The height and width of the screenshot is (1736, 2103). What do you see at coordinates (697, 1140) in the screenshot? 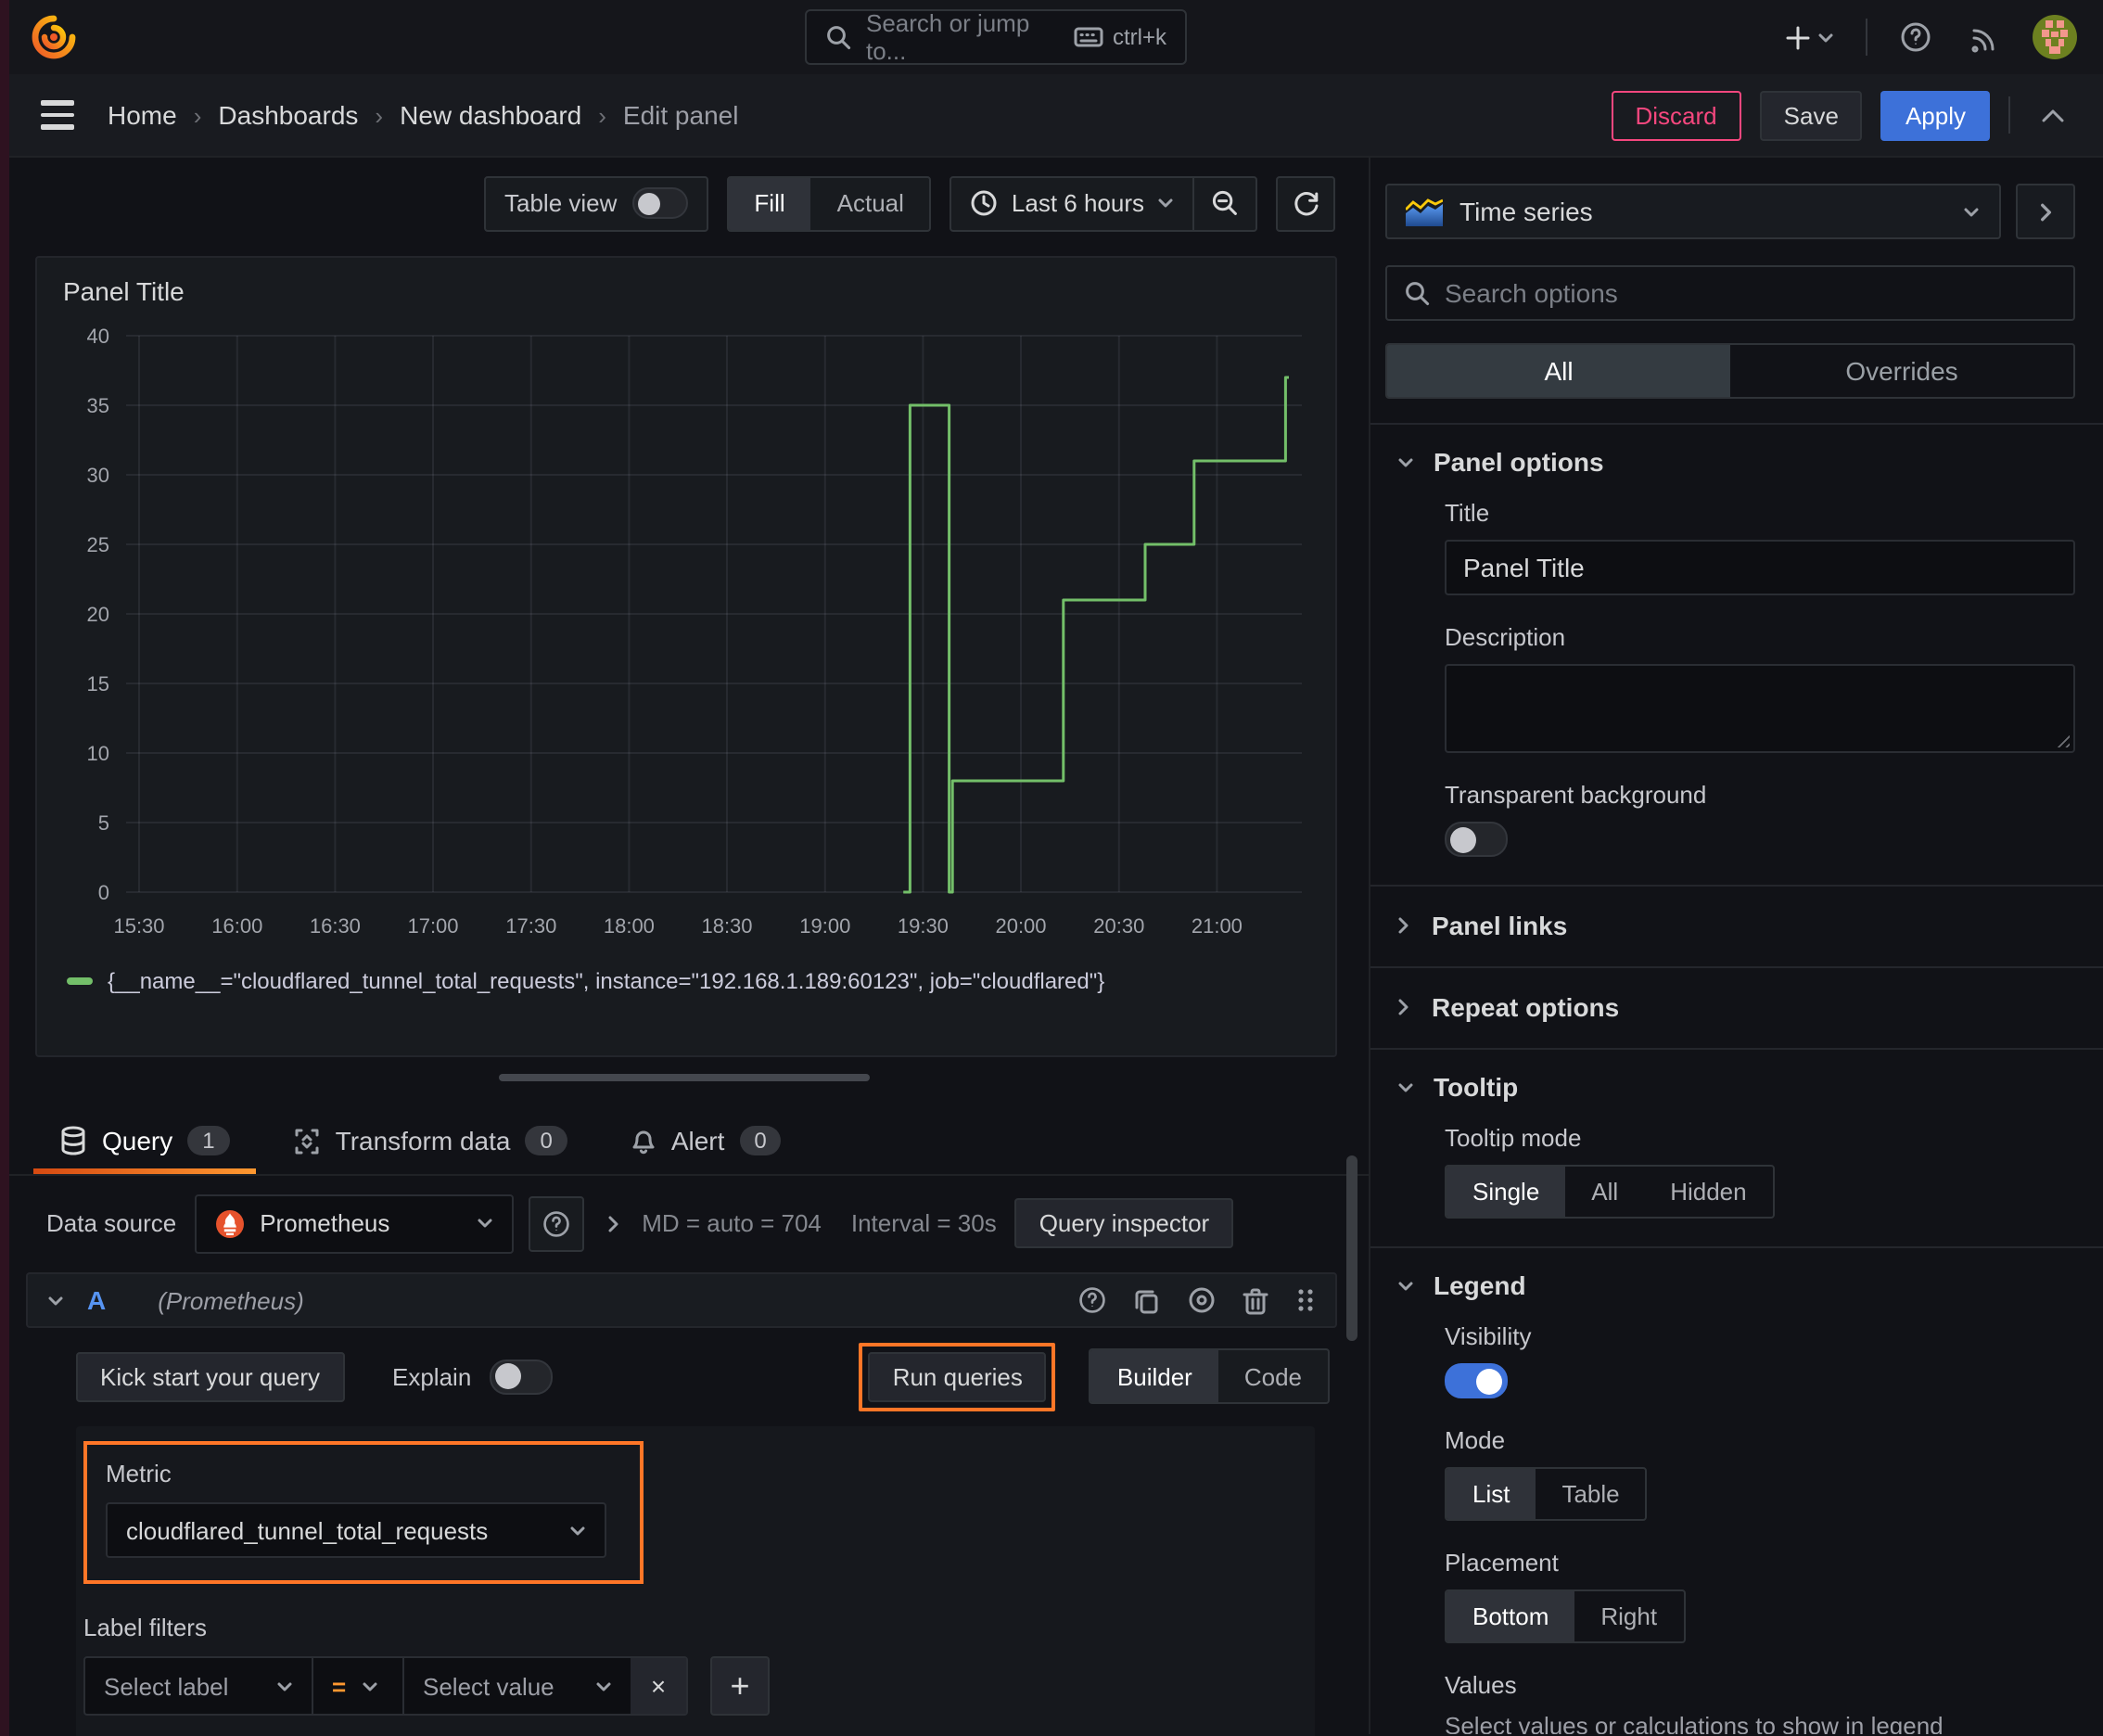
I see `tab-alert-label: Alert` at bounding box center [697, 1140].